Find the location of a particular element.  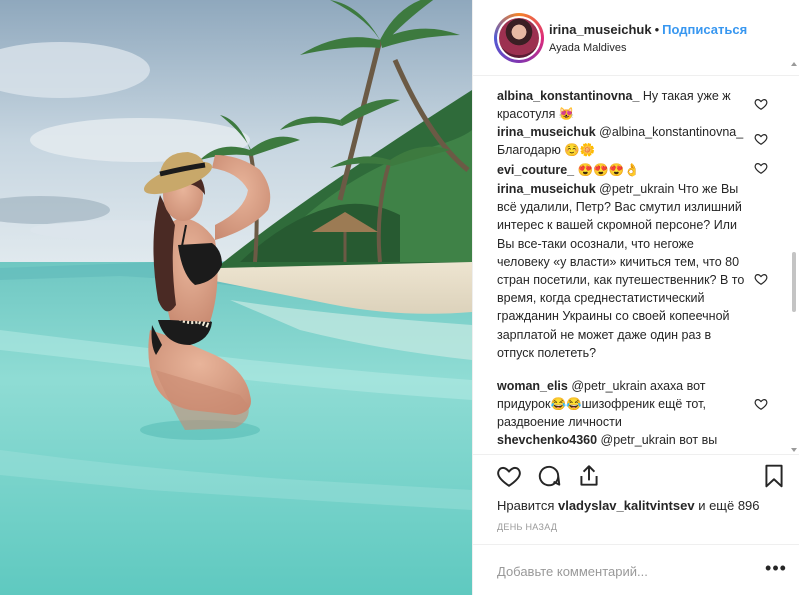

more-options-icon: ••• is located at coordinates (776, 570).